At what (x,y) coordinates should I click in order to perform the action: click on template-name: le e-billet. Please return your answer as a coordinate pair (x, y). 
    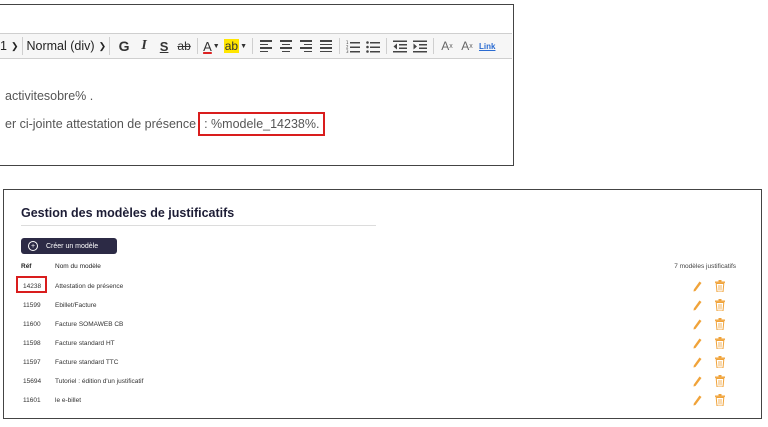
    Looking at the image, I should click on (68, 400).